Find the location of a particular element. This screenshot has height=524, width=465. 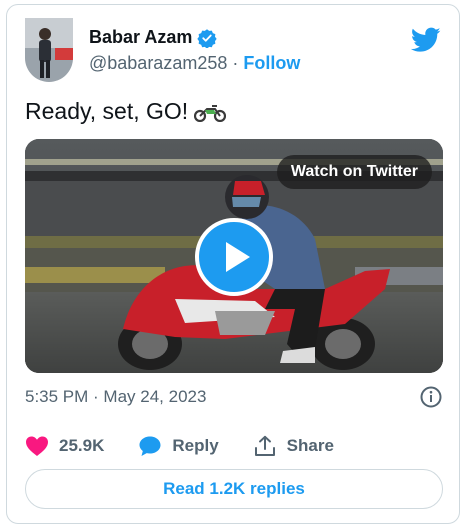

like-button: 25.9K is located at coordinates (64, 446).